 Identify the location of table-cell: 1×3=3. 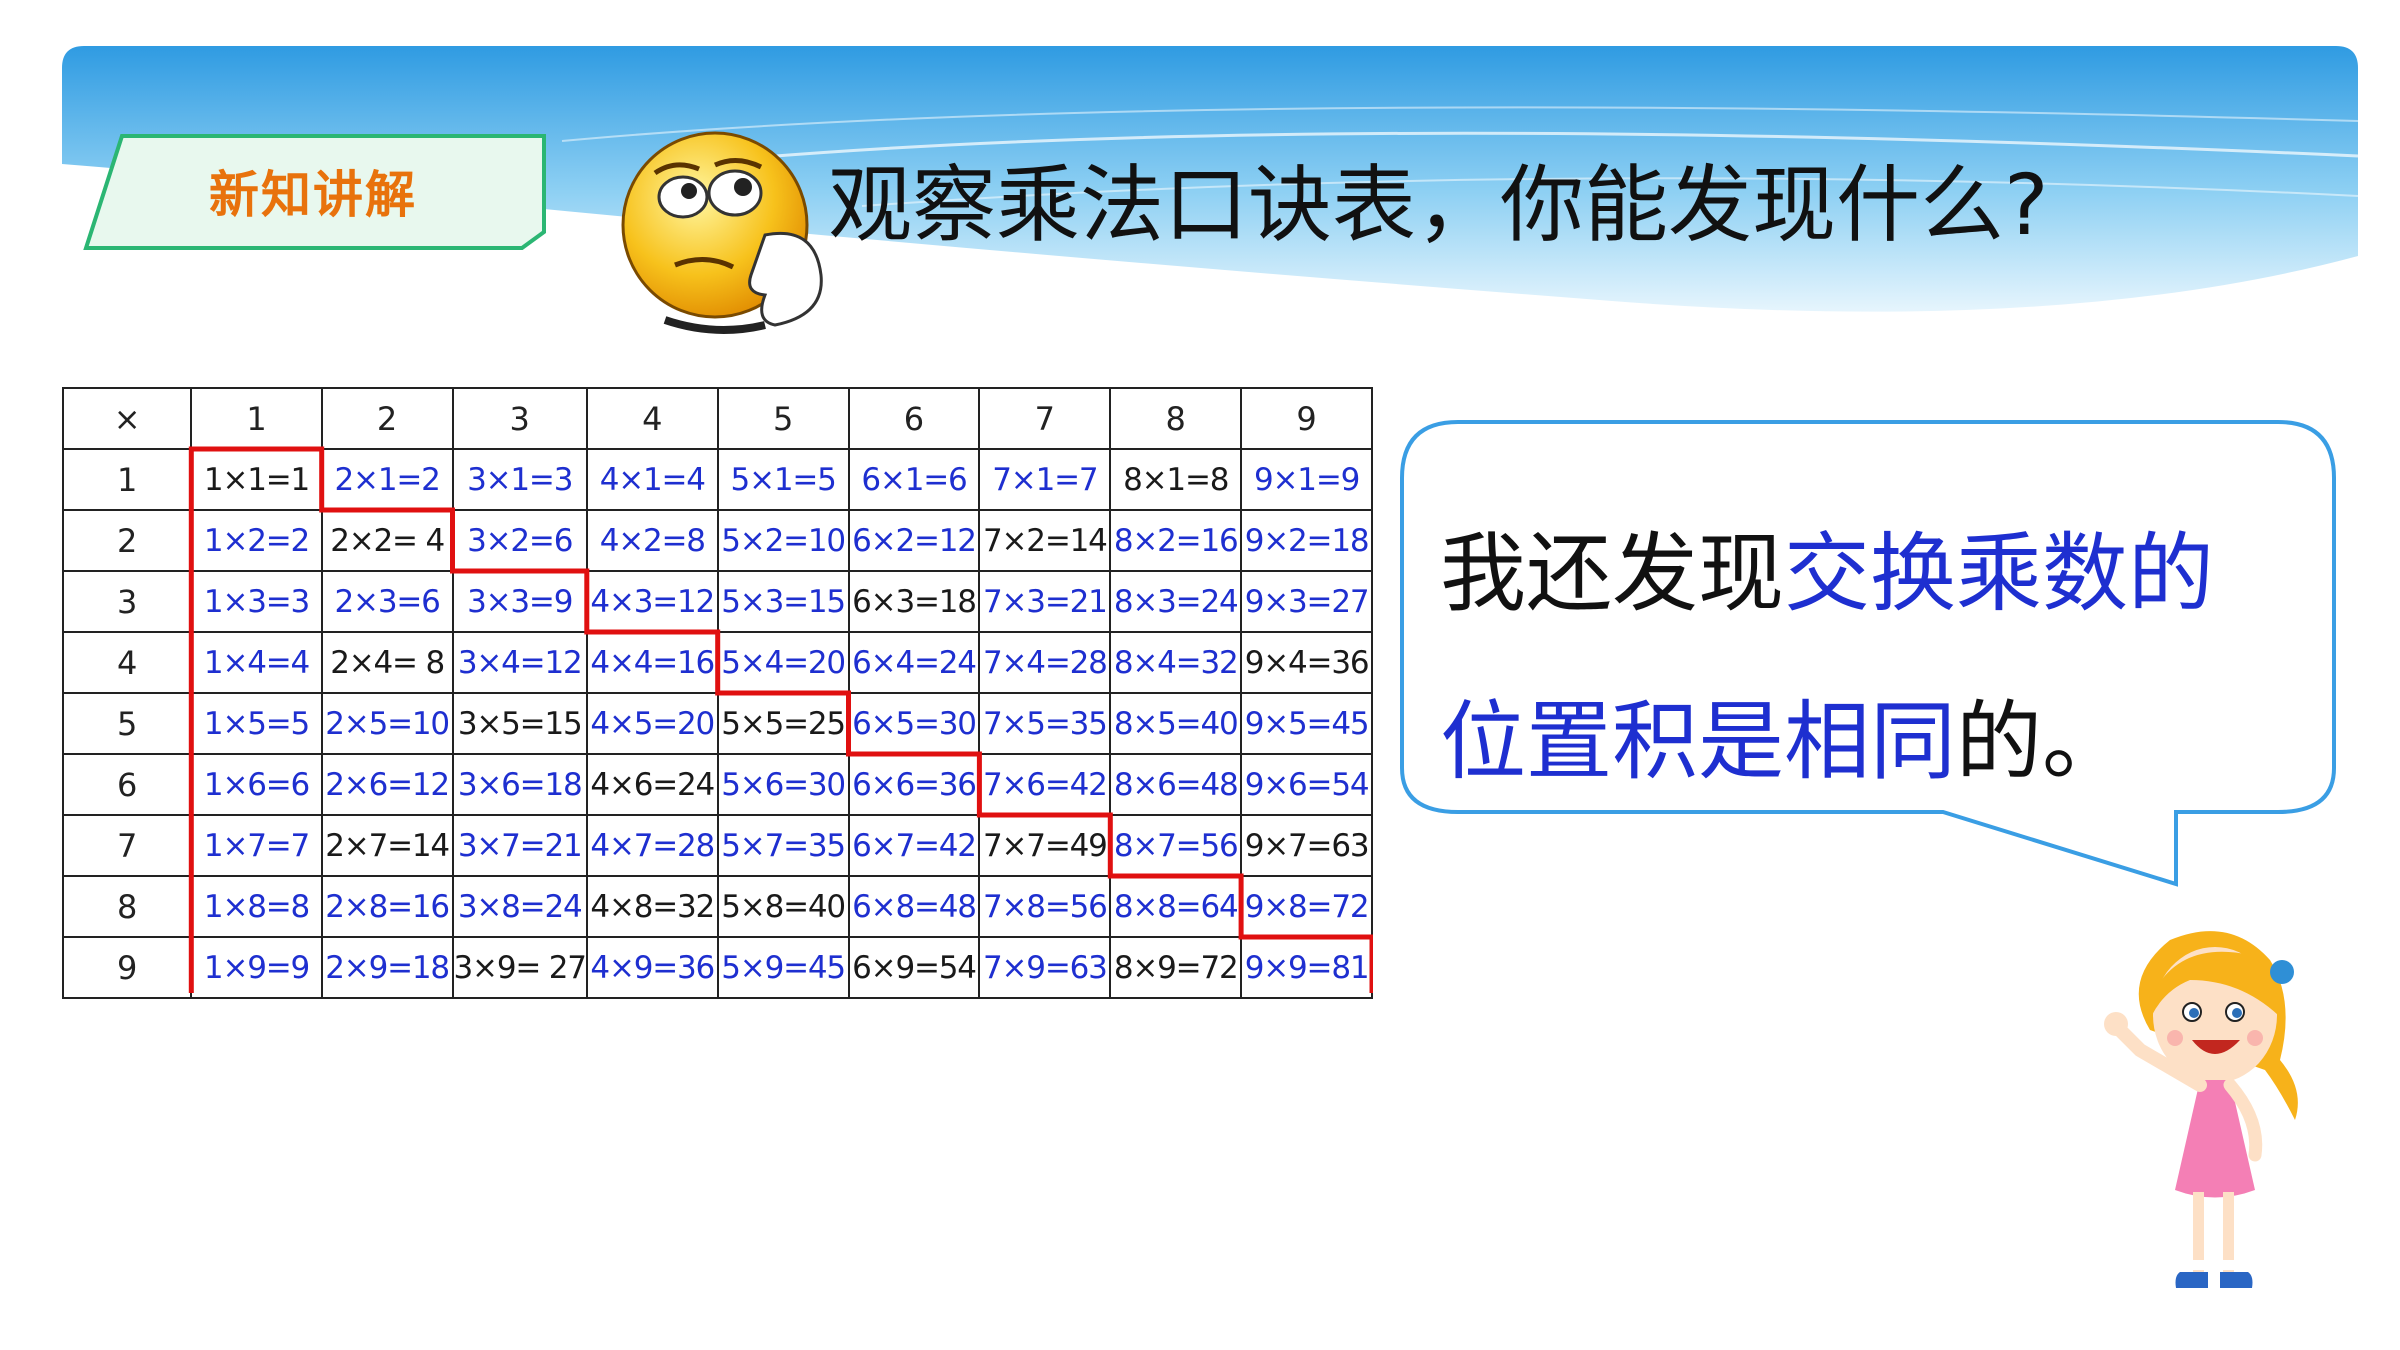
(256, 601).